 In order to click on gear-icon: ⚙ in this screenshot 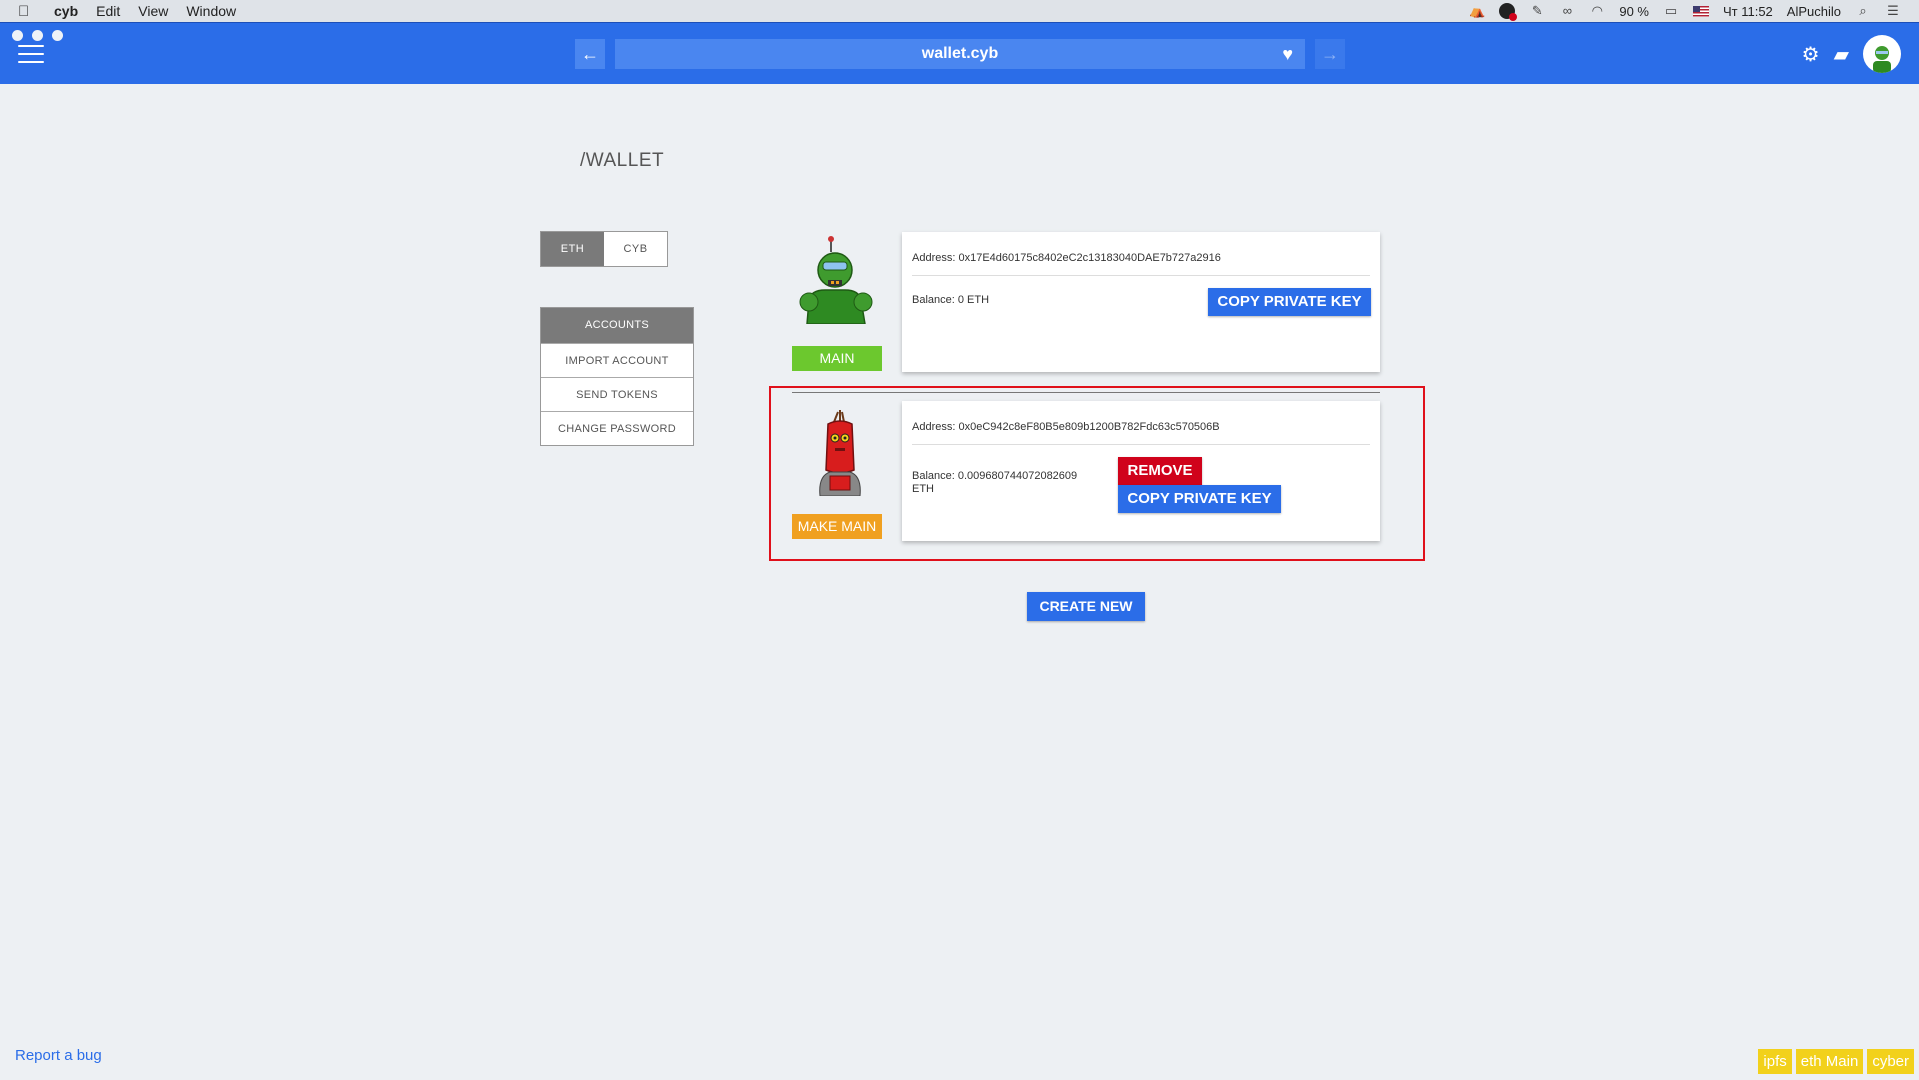, I will do `click(1811, 54)`.